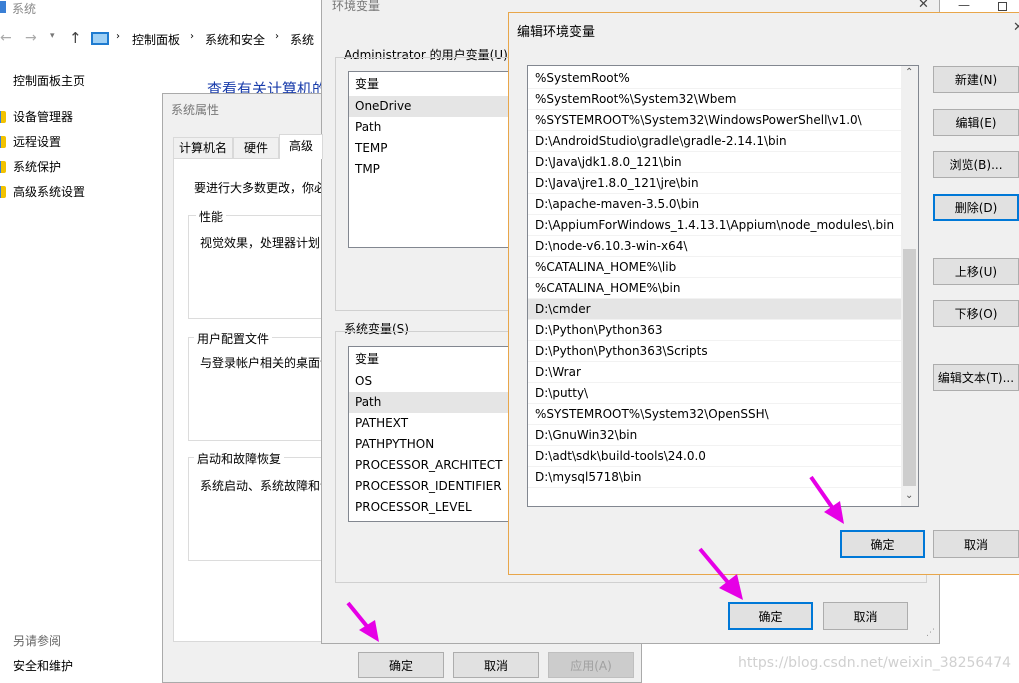 The image size is (1019, 683). I want to click on up-icon: ↑, so click(75, 38).